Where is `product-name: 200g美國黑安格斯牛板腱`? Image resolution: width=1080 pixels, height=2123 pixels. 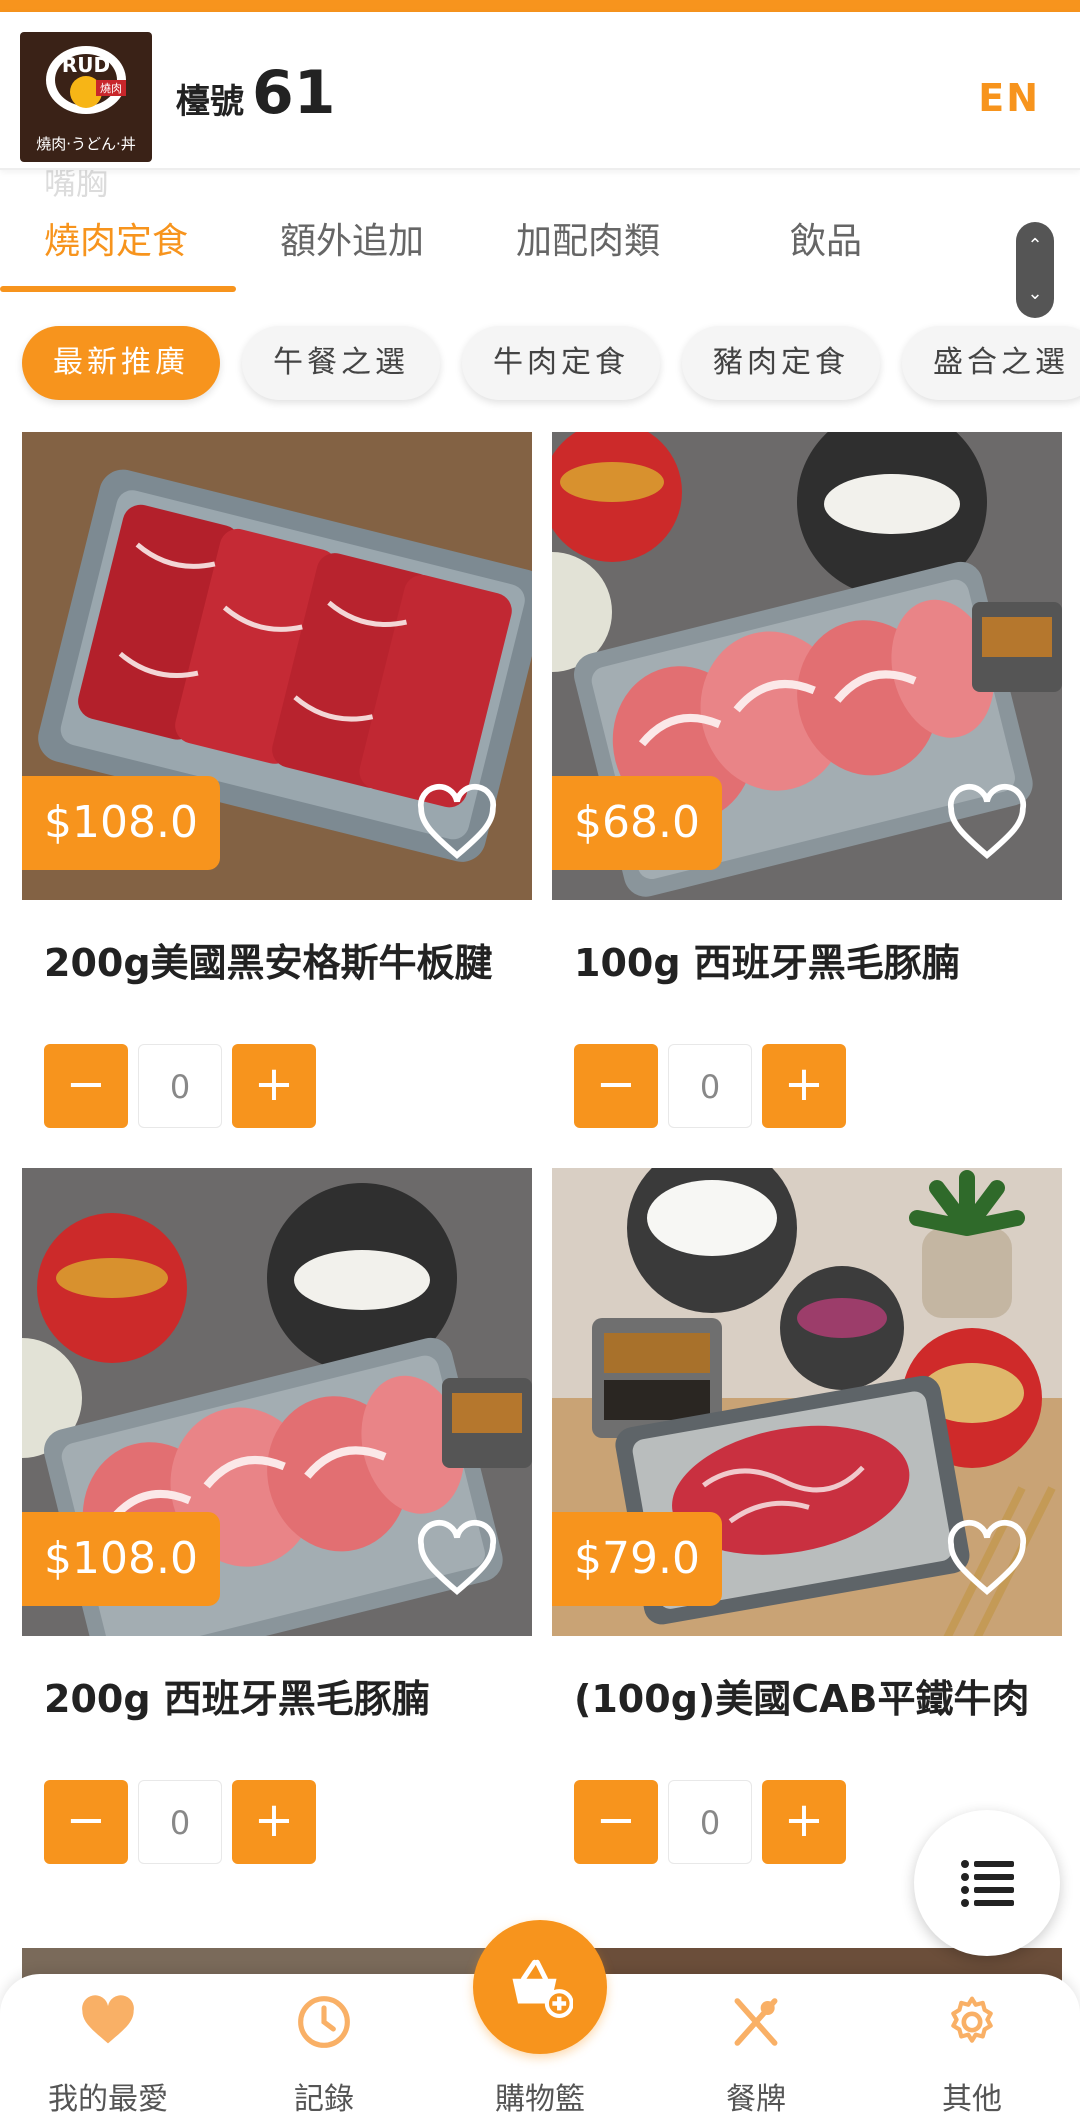 product-name: 200g美國黑安格斯牛板腱 is located at coordinates (268, 963).